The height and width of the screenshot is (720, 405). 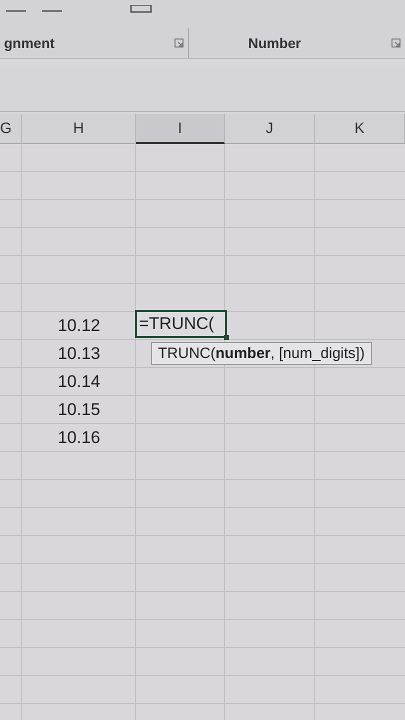 I want to click on column-header: I, so click(x=180, y=129).